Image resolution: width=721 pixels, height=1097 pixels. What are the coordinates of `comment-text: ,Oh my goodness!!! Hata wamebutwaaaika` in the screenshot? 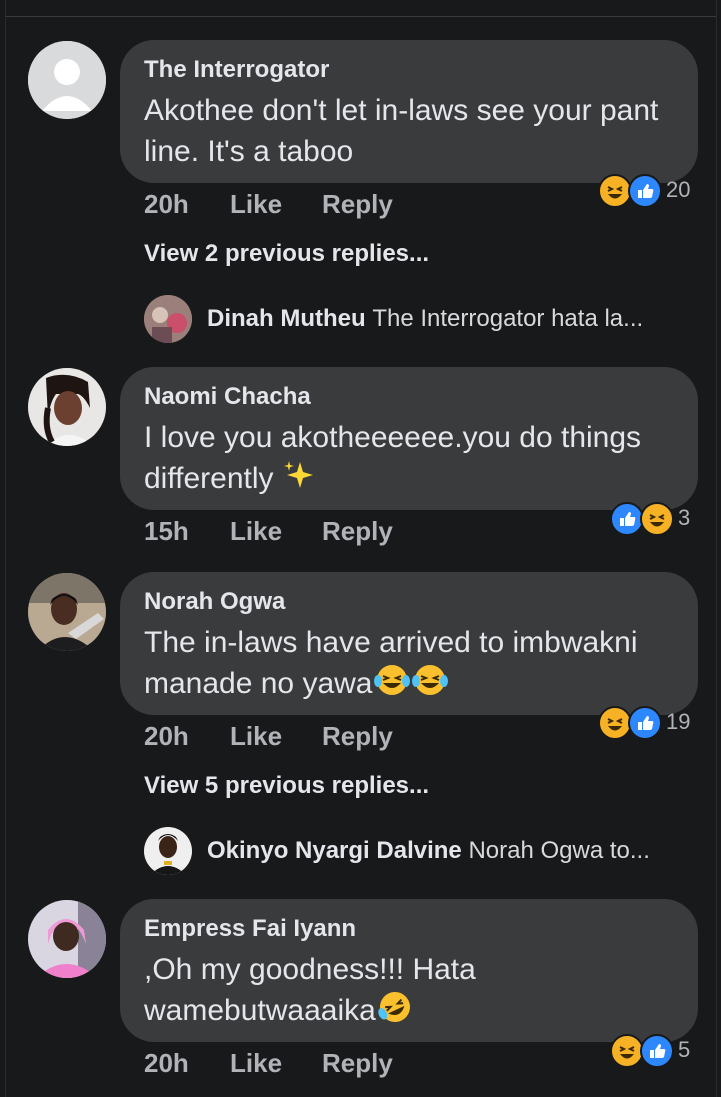 It's located at (409, 992).